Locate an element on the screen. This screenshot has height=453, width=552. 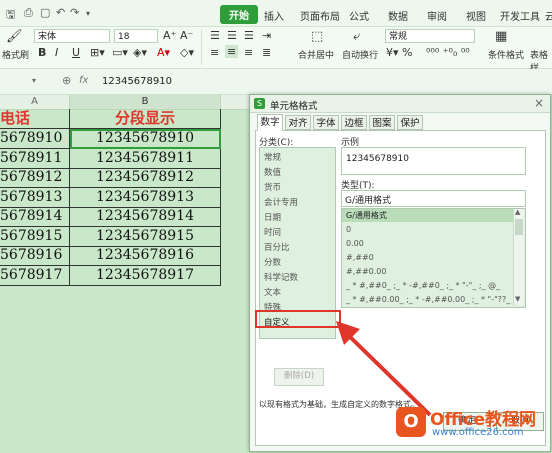
cell-a7: 5678915 is located at coordinates (35, 236).